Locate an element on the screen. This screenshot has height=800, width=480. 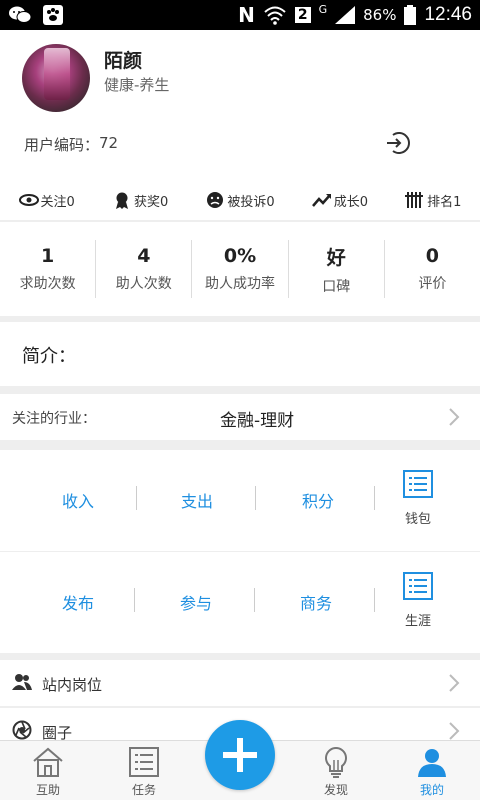
list-item-onsite-jobs: 站内岗位 is located at coordinates (240, 683).